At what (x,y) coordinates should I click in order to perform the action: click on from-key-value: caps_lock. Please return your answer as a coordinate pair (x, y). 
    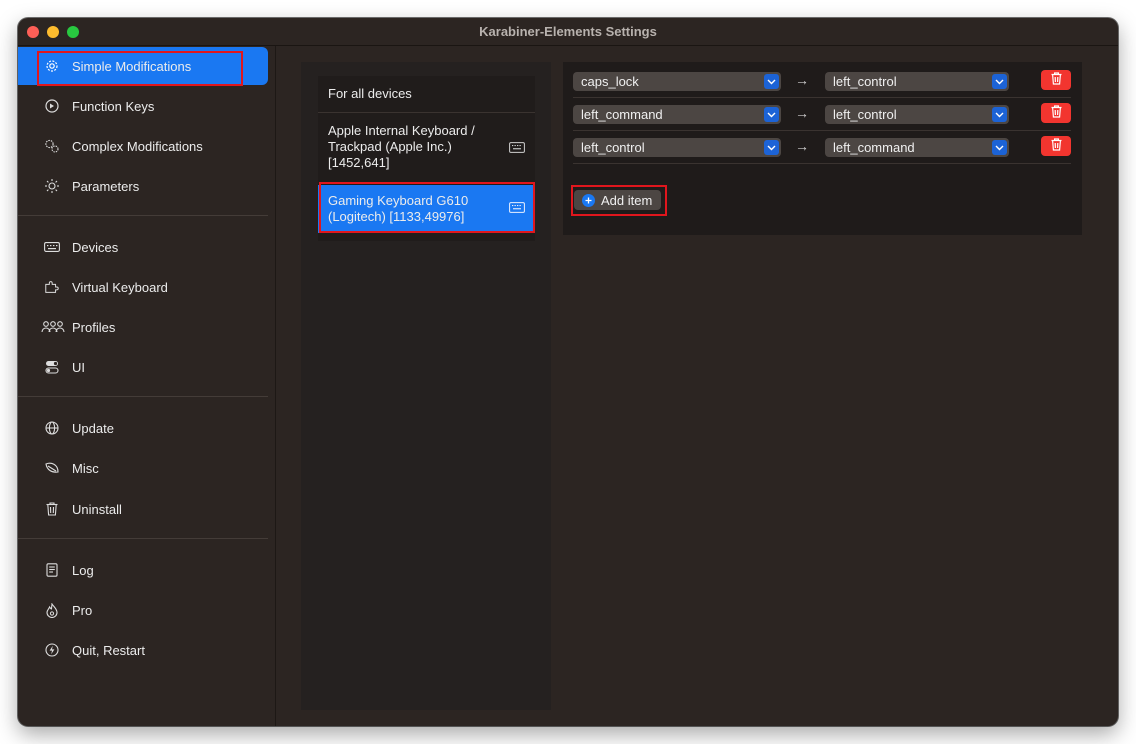
    Looking at the image, I should click on (610, 81).